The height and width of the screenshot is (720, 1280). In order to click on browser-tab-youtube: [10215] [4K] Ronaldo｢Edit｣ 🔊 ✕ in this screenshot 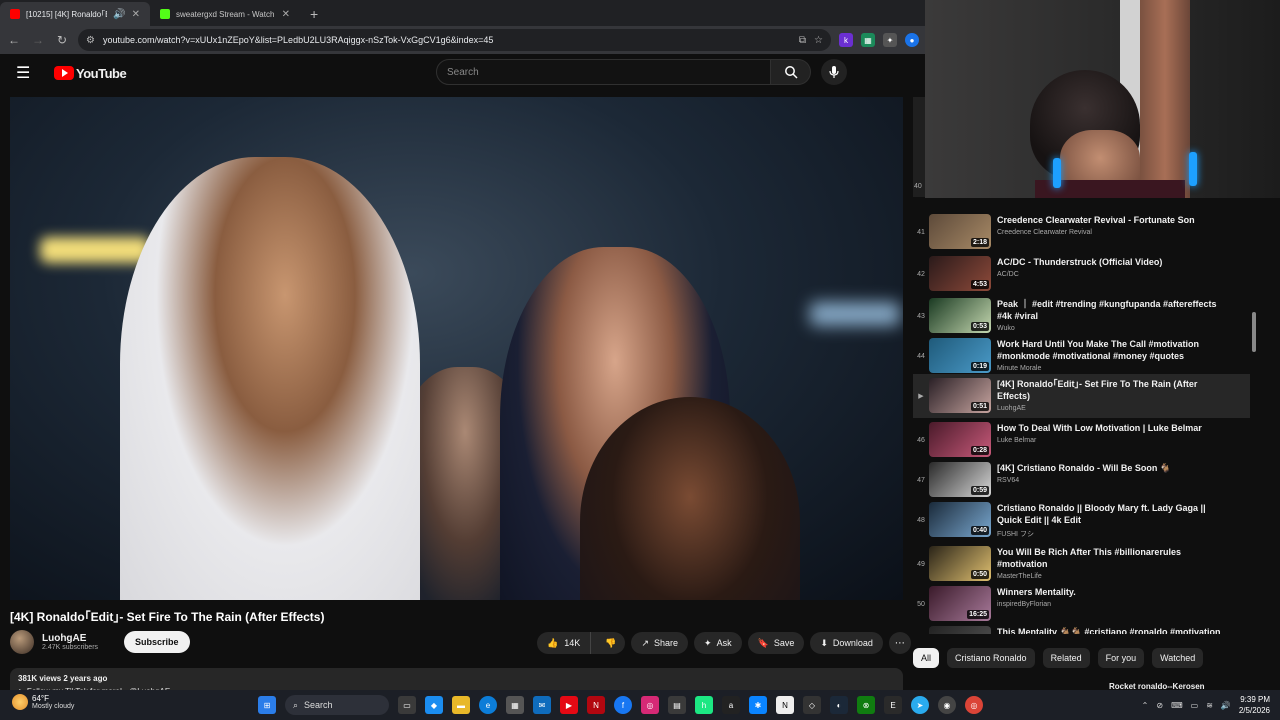, I will do `click(75, 14)`.